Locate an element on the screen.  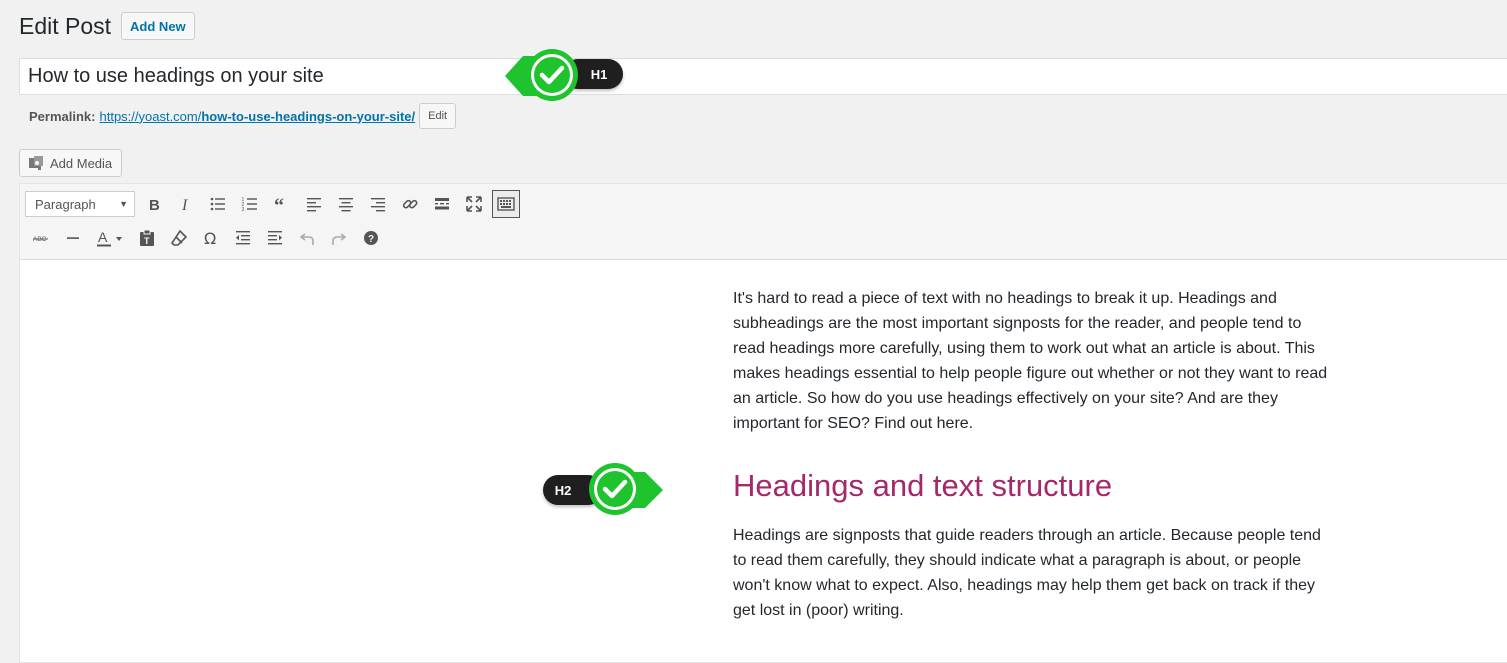
svg-text: B is located at coordinates (154, 205).